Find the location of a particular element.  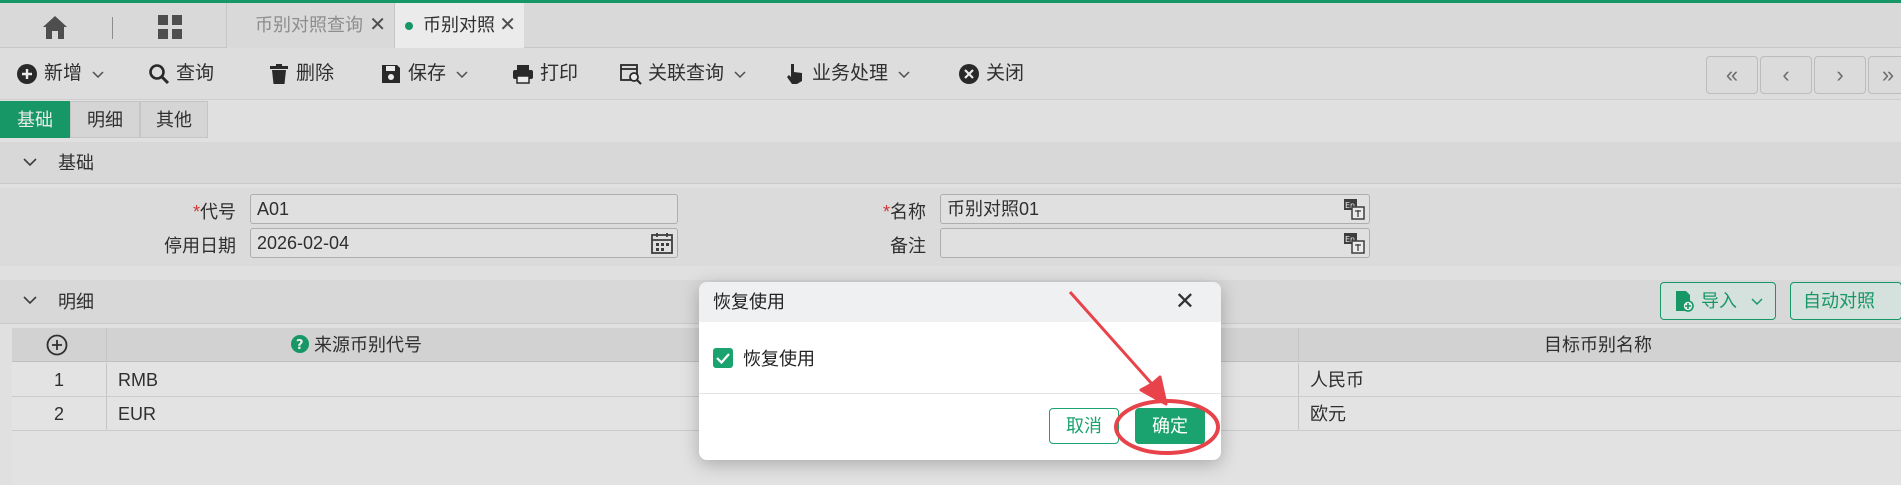

restore-use-checkbox is located at coordinates (723, 358).